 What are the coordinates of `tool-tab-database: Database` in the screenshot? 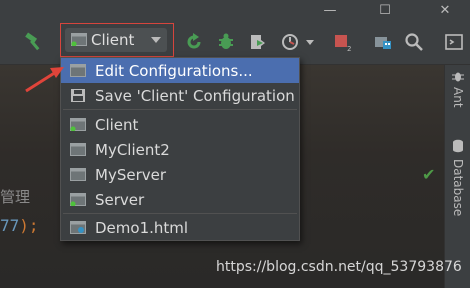 It's located at (458, 187).